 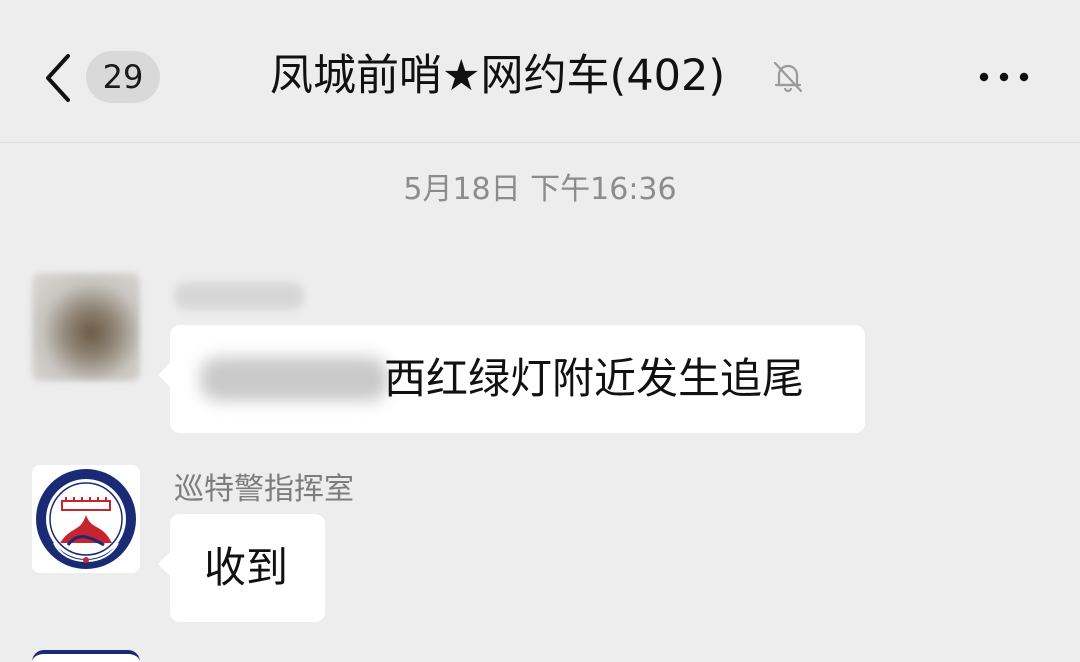 What do you see at coordinates (58, 78) in the screenshot?
I see `chevron-left-icon` at bounding box center [58, 78].